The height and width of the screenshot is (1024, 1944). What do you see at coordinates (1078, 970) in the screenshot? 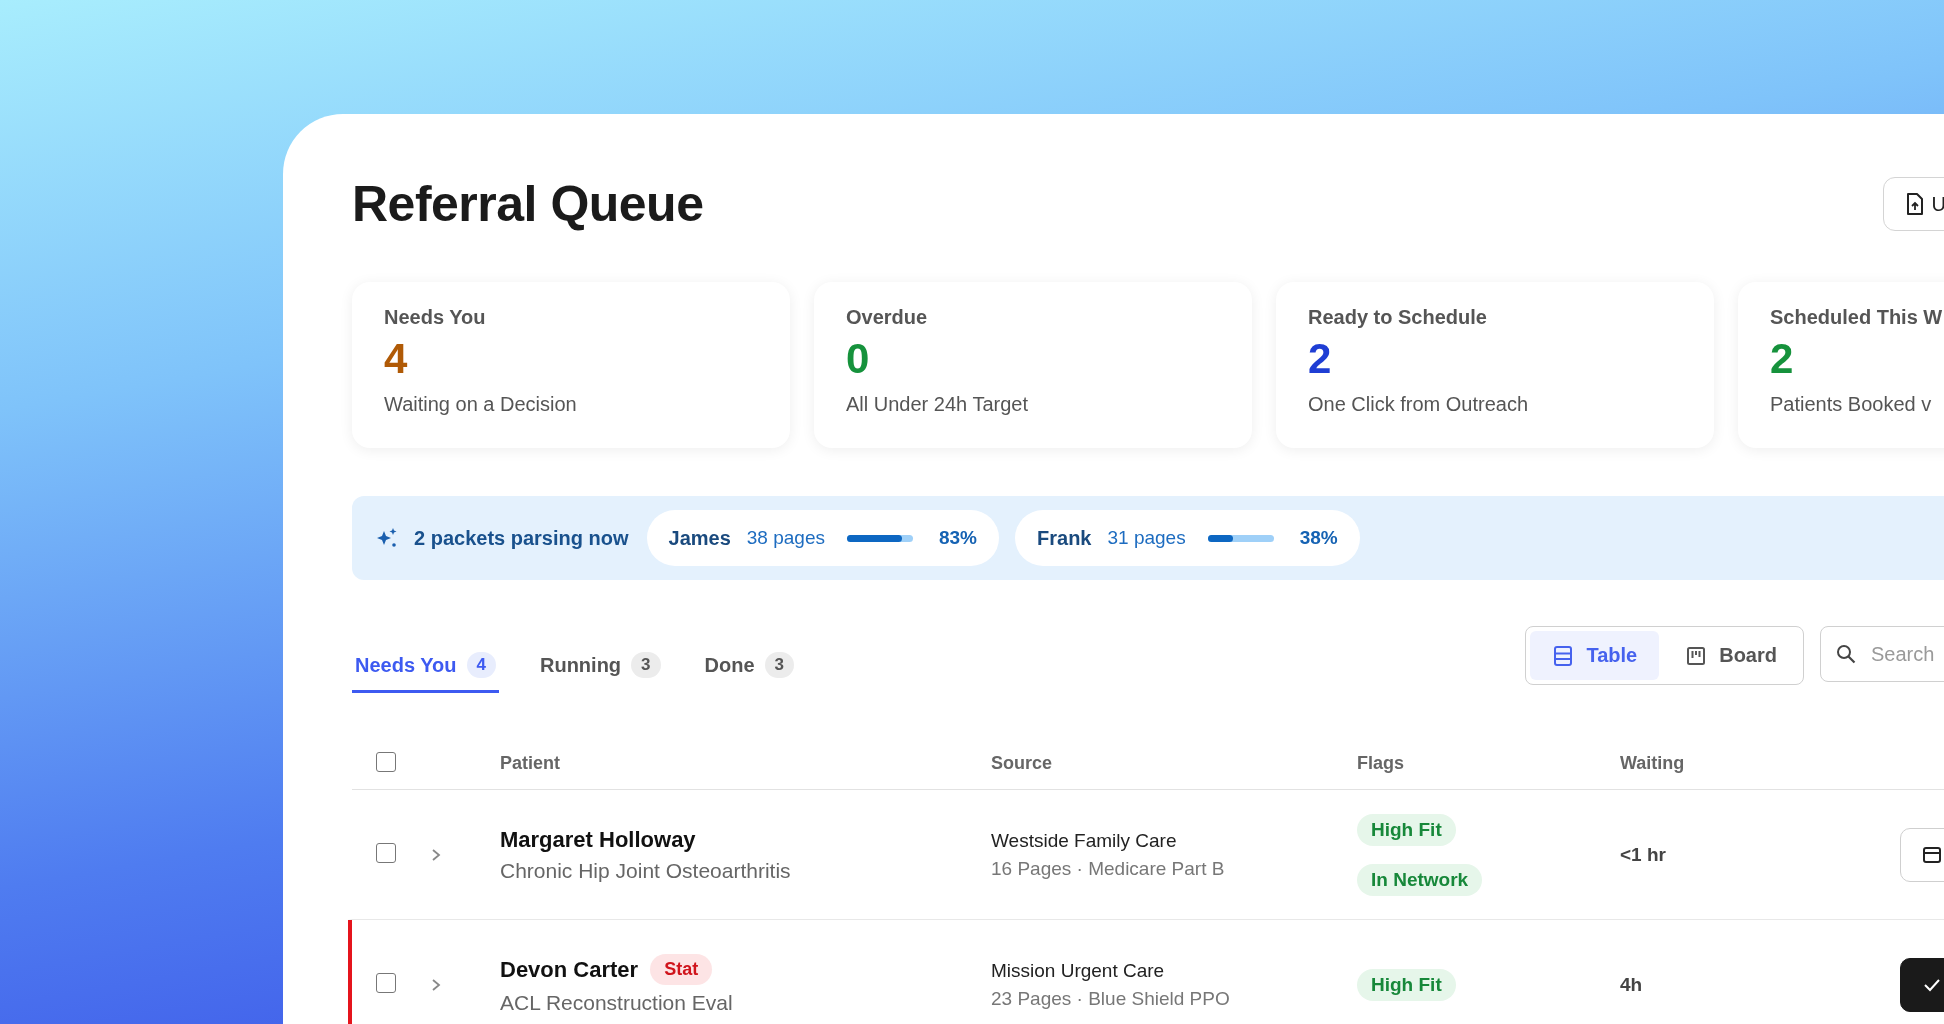
I see `source-name: Mission Urgent Care` at bounding box center [1078, 970].